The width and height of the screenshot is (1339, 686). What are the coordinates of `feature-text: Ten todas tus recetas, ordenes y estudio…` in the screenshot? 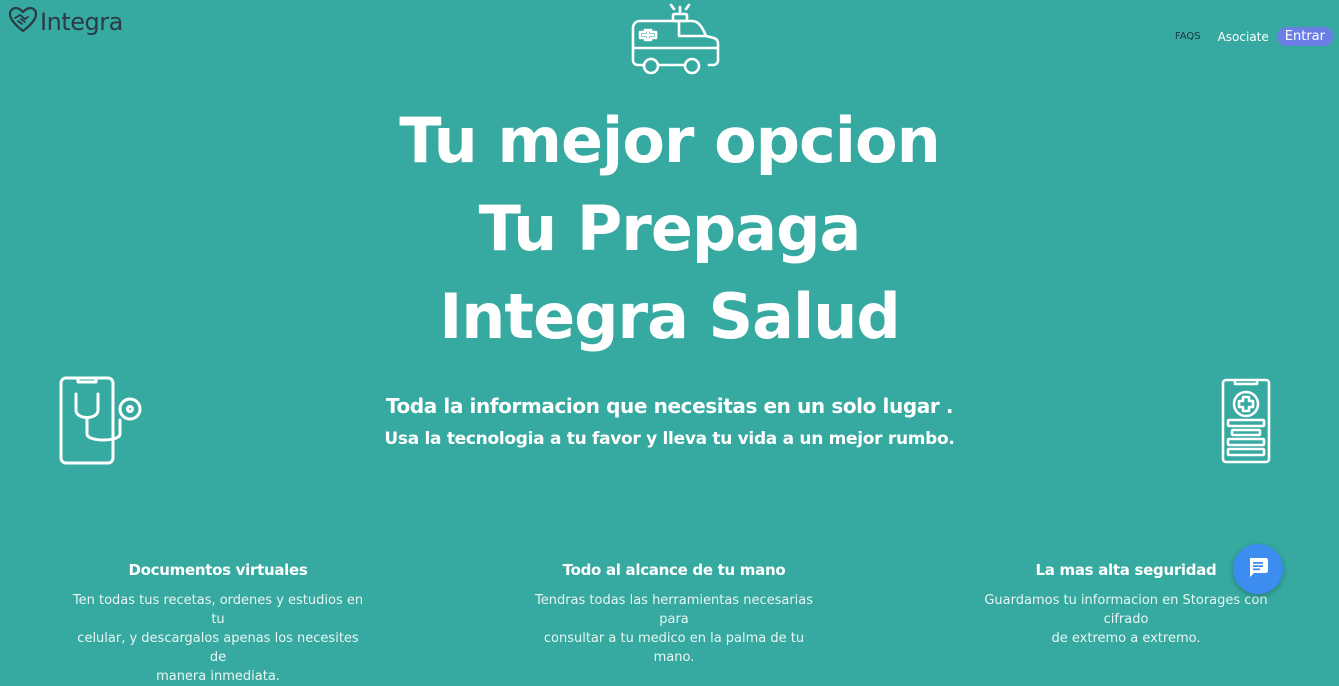 It's located at (218, 638).